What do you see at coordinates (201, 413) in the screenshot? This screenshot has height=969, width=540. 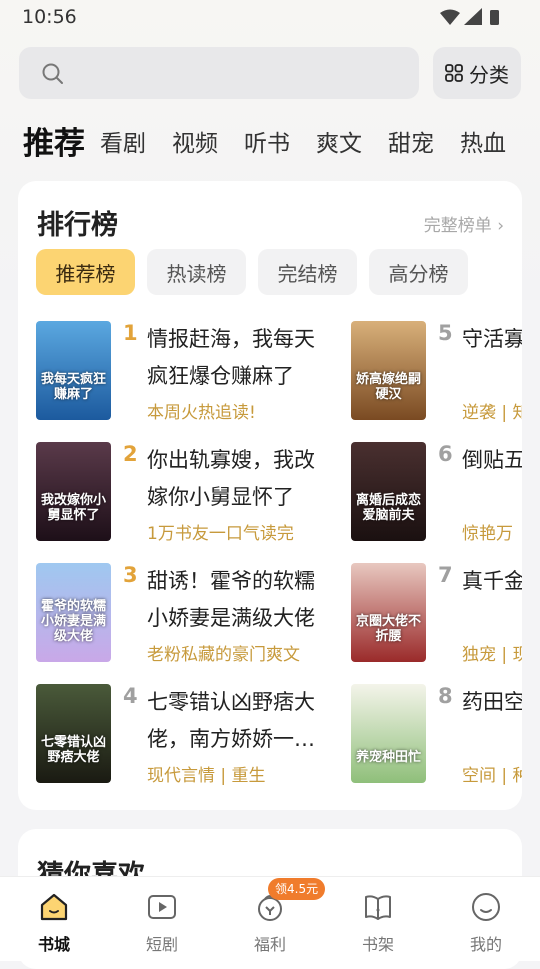 I see `book-tag: 本周火热追读!` at bounding box center [201, 413].